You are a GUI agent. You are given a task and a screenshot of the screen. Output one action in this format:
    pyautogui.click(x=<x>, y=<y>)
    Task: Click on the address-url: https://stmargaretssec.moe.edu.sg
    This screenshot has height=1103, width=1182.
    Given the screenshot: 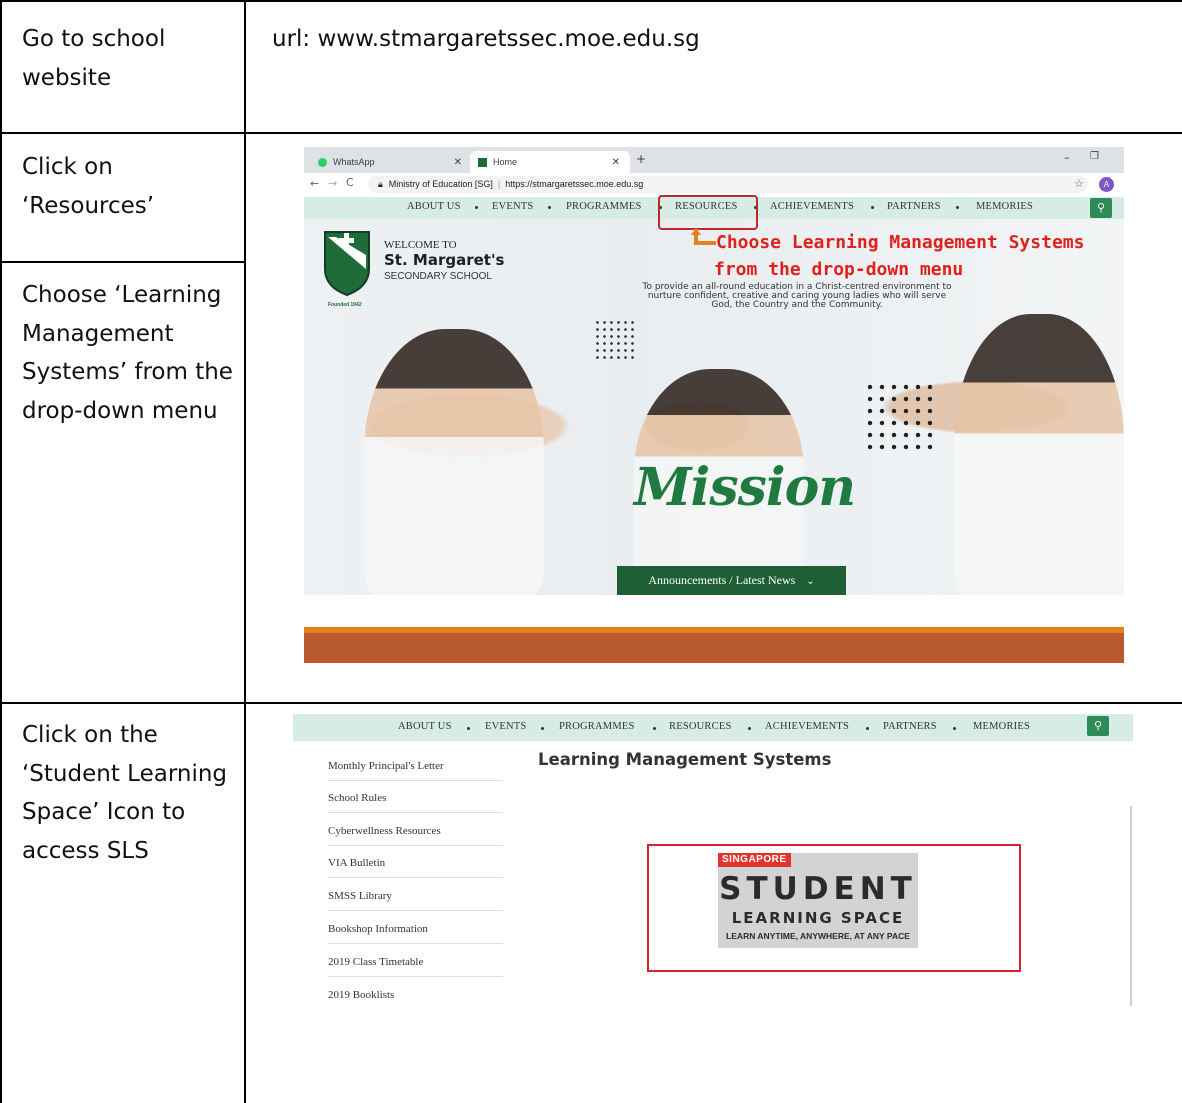 What is the action you would take?
    pyautogui.click(x=574, y=184)
    